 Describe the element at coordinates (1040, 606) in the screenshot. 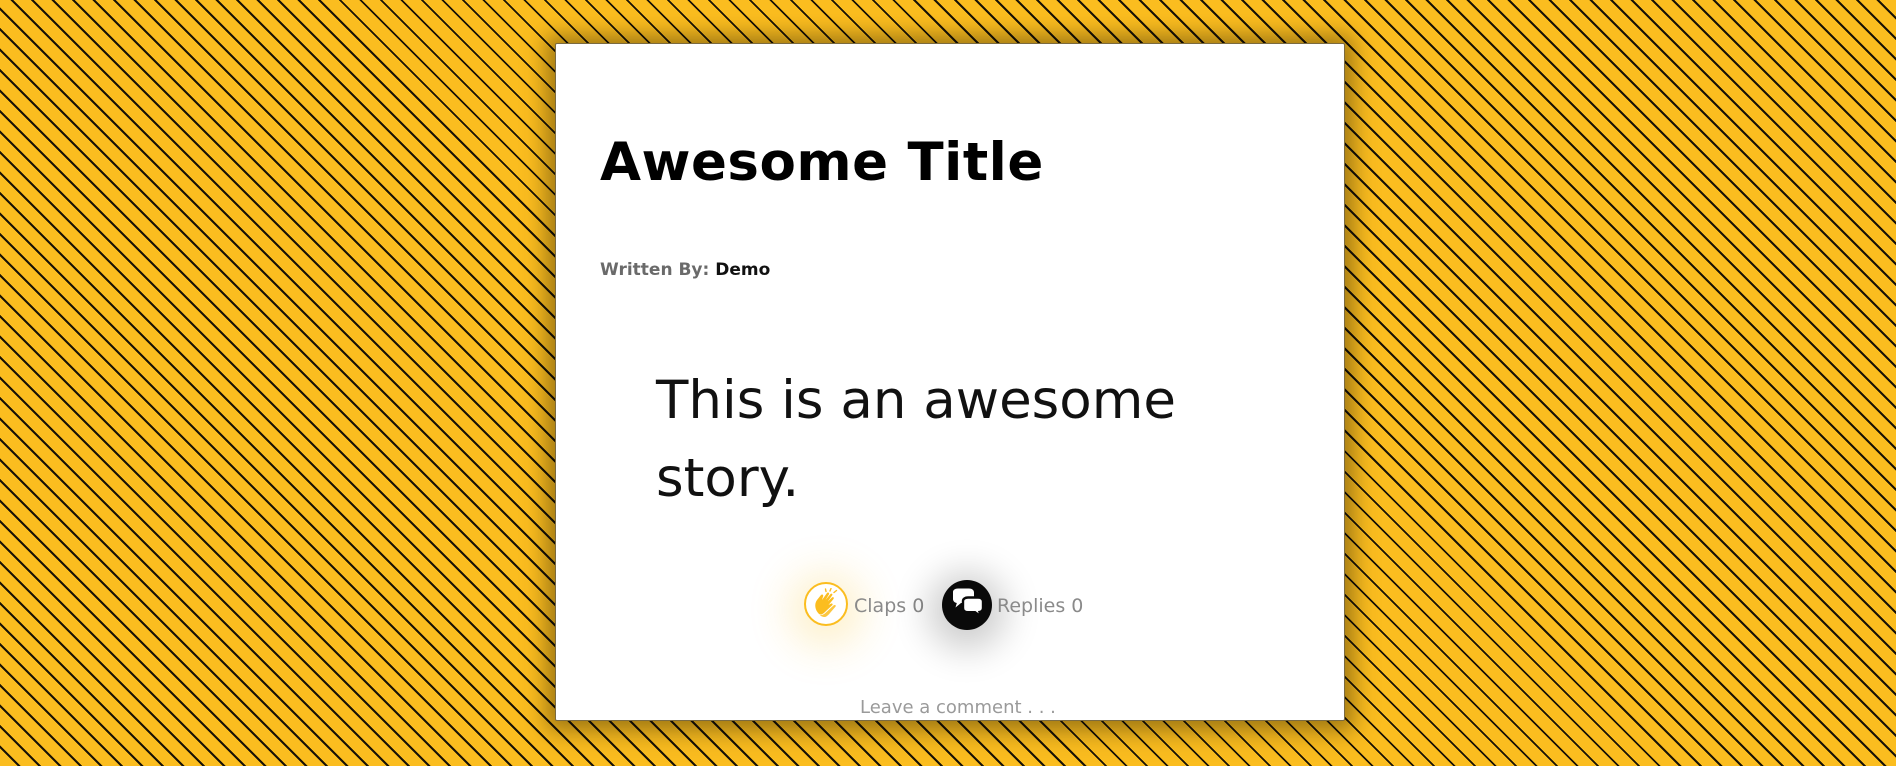

I see `replies-count: Replies 0` at that location.